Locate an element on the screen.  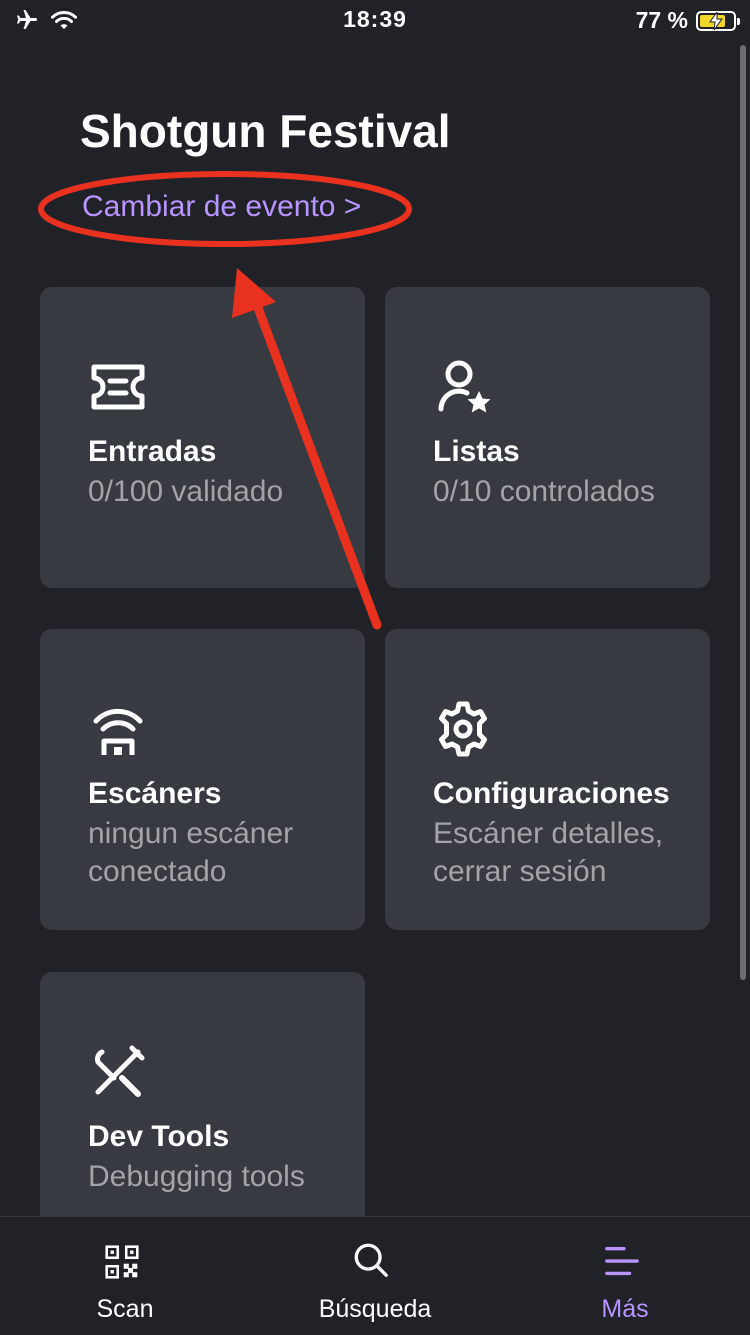
card-listas: Listas 0/10 controlados is located at coordinates (547, 437).